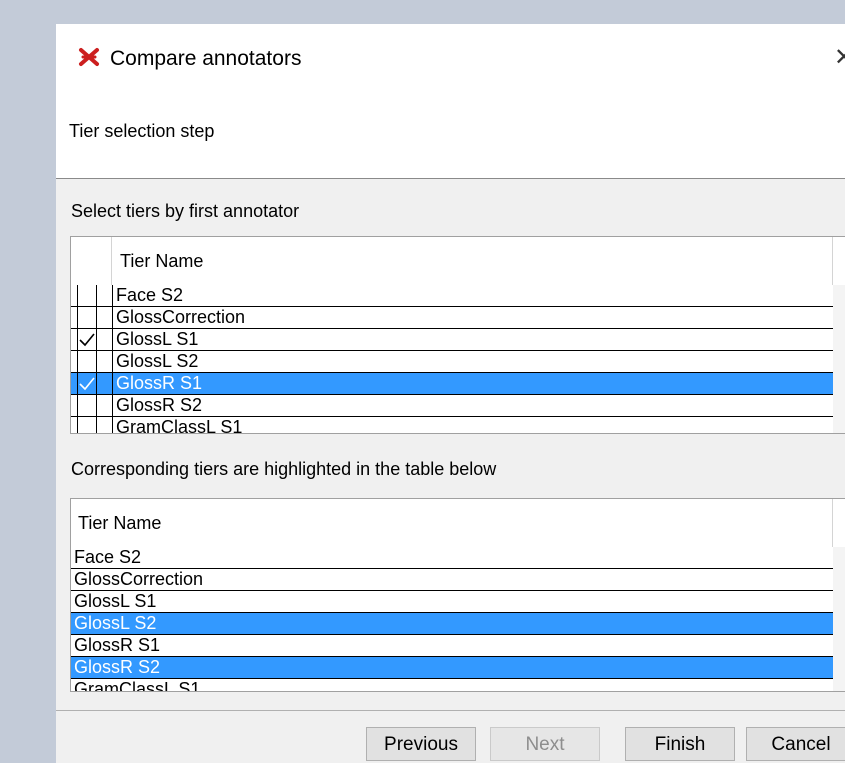  What do you see at coordinates (452, 558) in the screenshot?
I see `tier-row-second: Face S2` at bounding box center [452, 558].